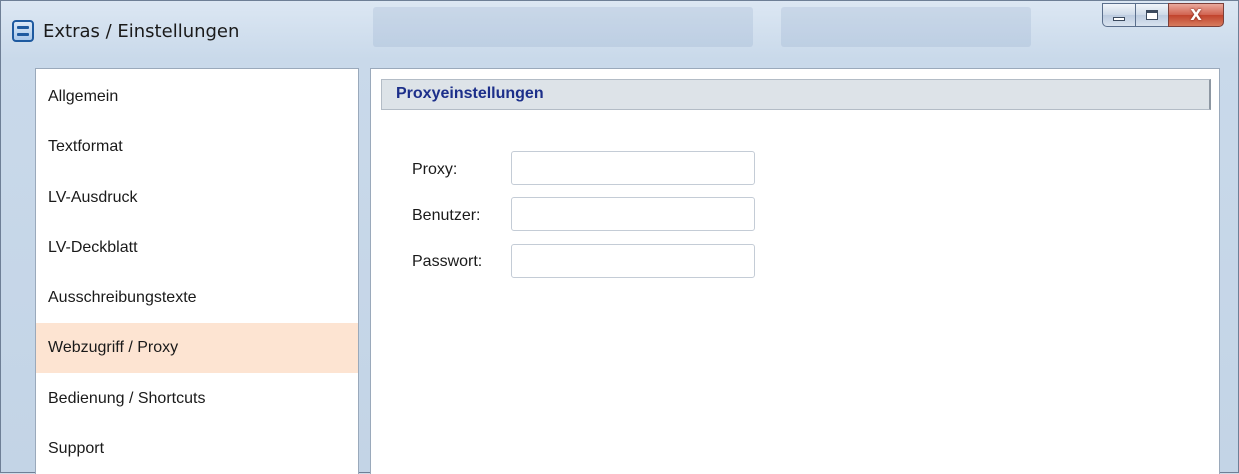 The height and width of the screenshot is (474, 1239). I want to click on benutzer-label: Benutzer:, so click(446, 215).